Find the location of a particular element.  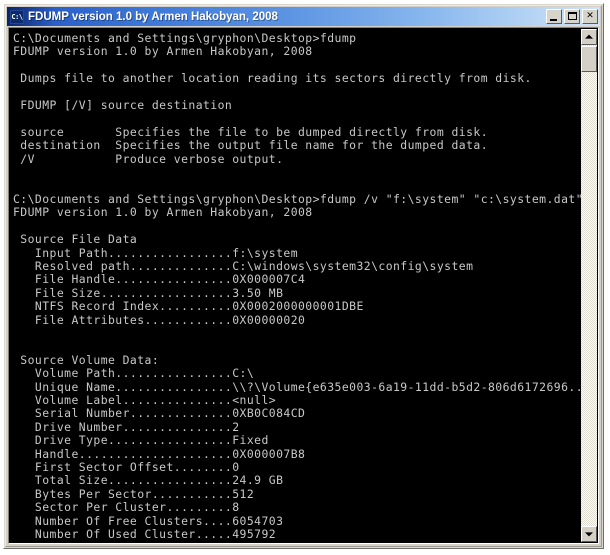

scrollbar-thumb is located at coordinates (589, 59).